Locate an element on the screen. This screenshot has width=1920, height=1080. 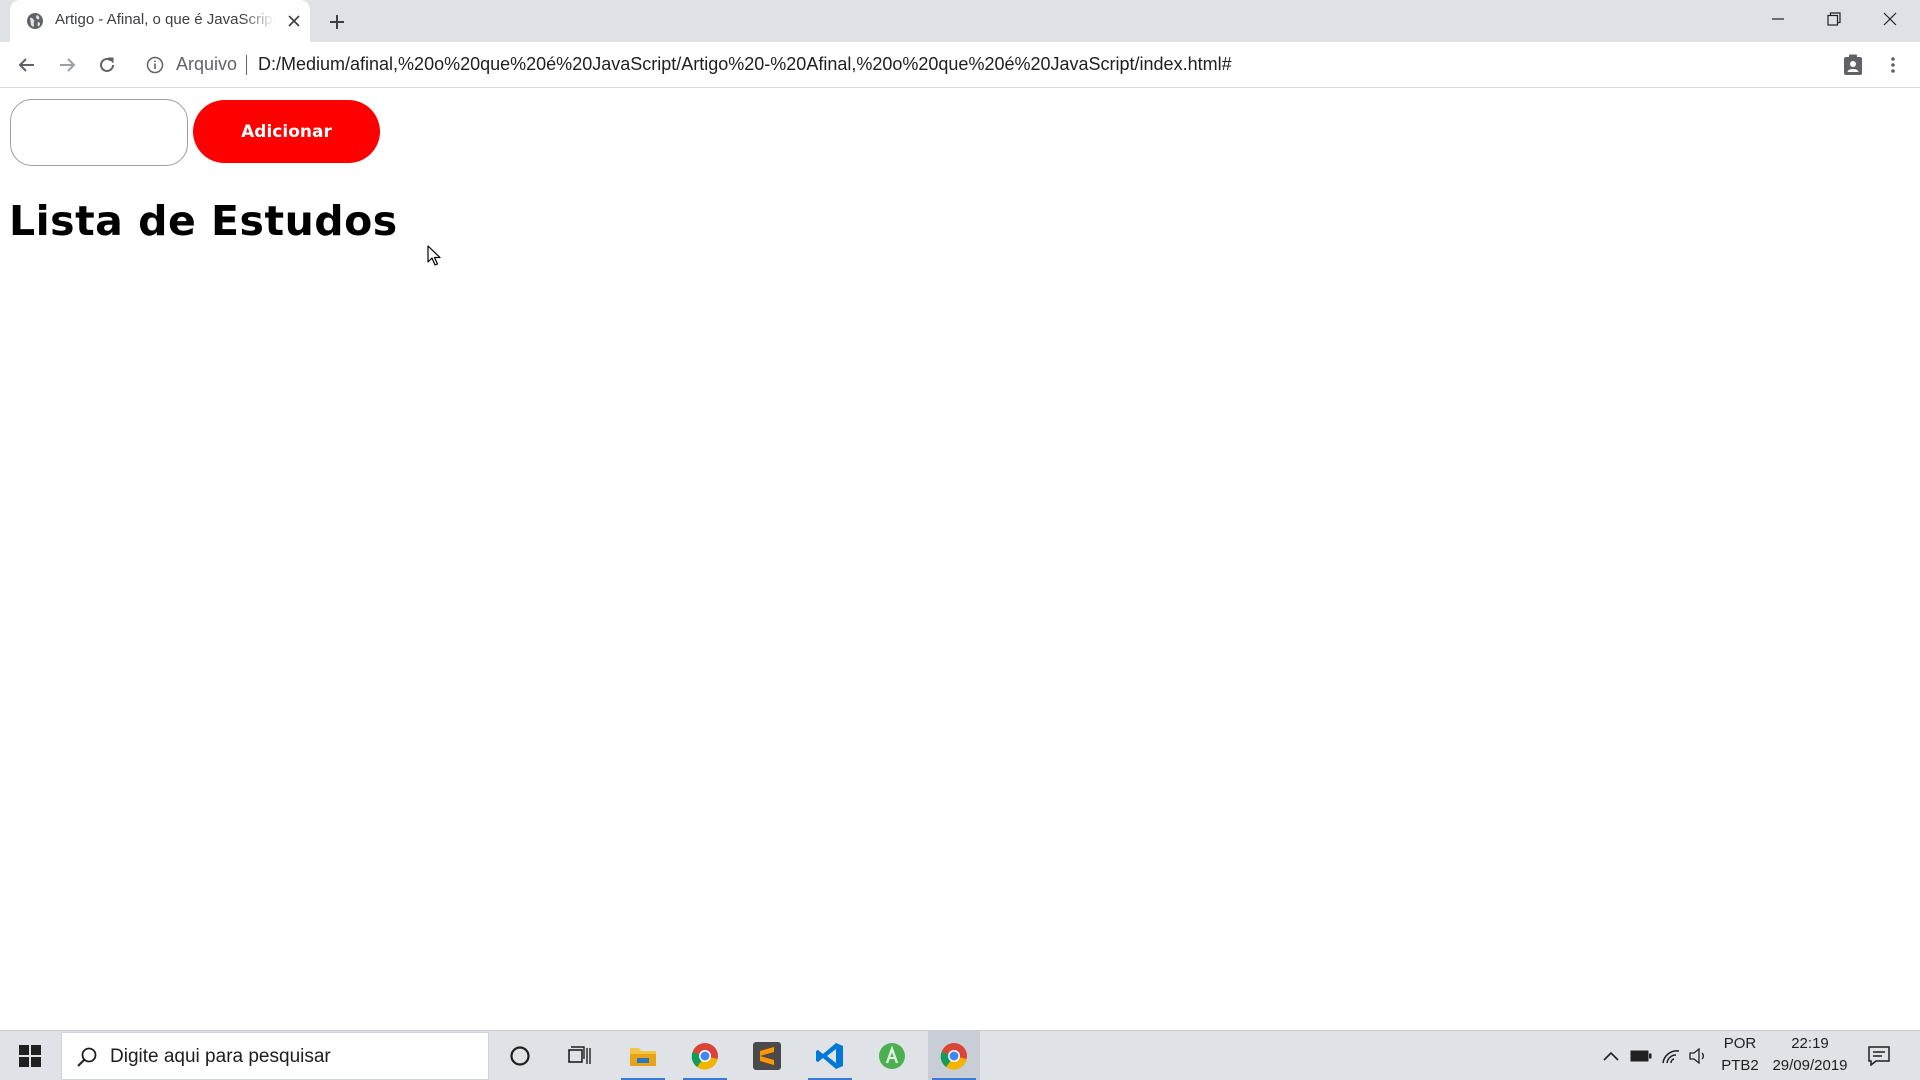
task-view-icon is located at coordinates (579, 1055).